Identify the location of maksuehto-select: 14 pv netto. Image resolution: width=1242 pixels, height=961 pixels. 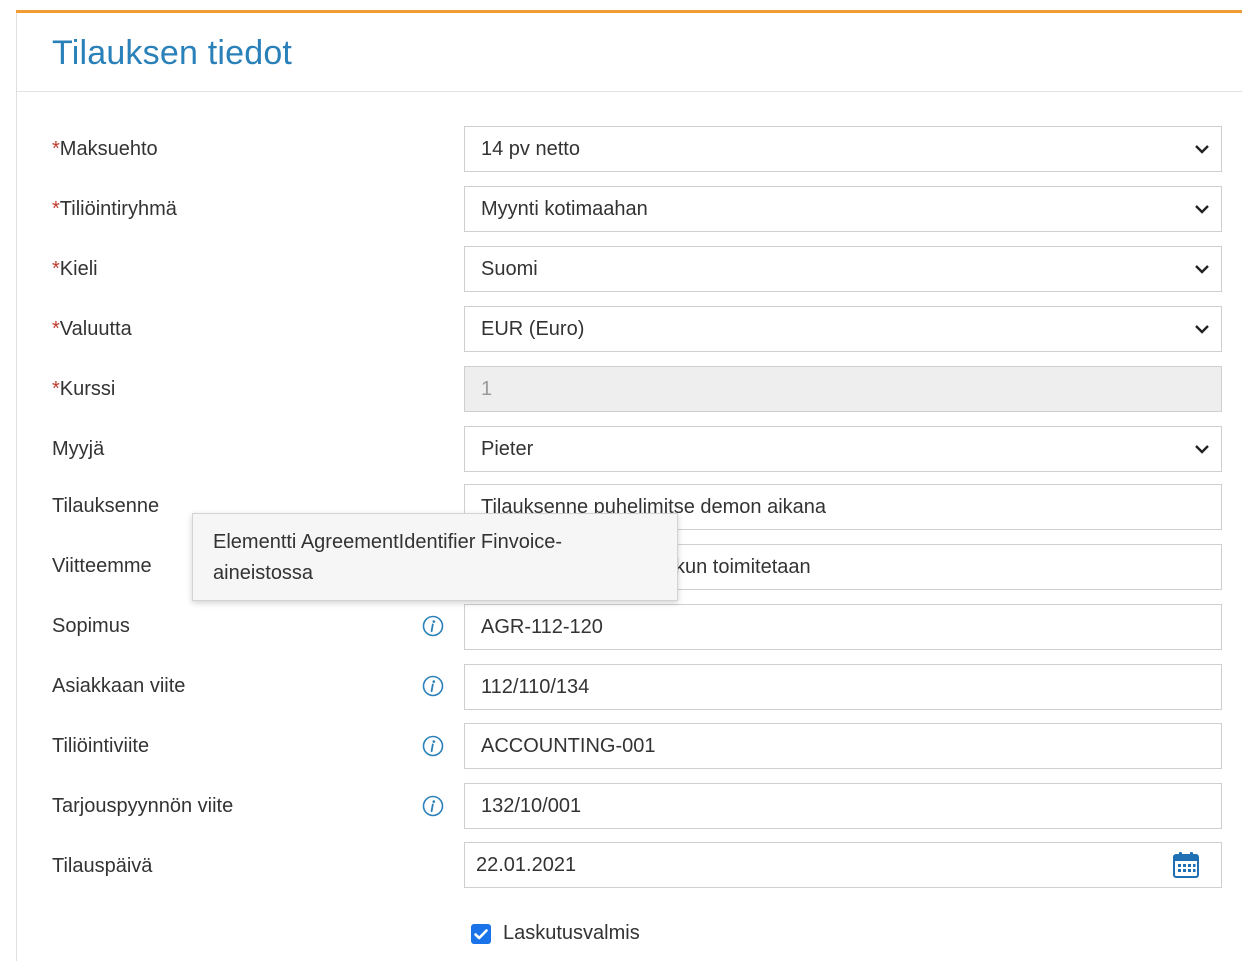
(843, 149).